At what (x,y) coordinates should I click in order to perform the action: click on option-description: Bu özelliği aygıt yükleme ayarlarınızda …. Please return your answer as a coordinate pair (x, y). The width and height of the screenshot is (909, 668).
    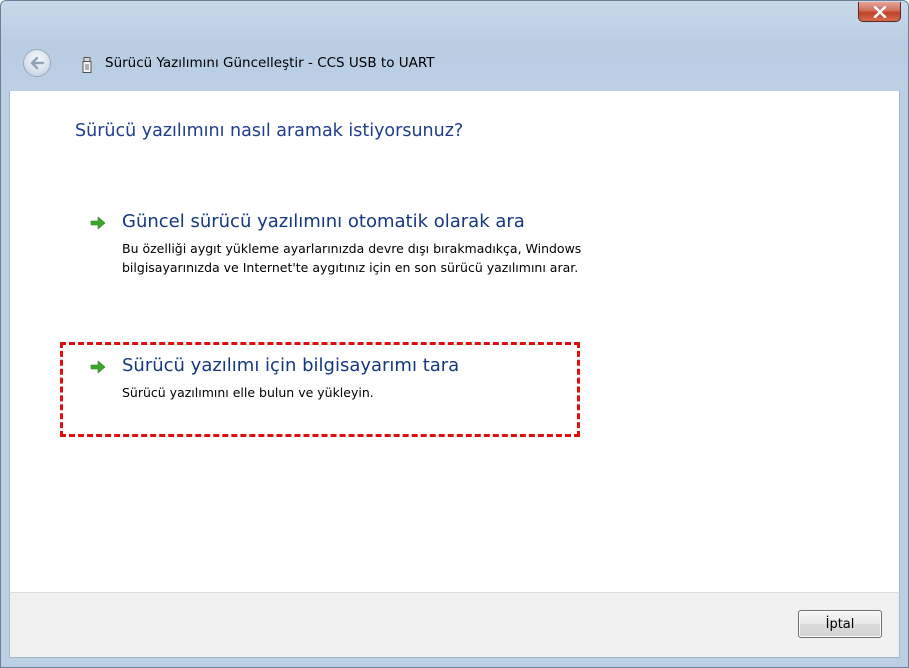
    Looking at the image, I should click on (351, 258).